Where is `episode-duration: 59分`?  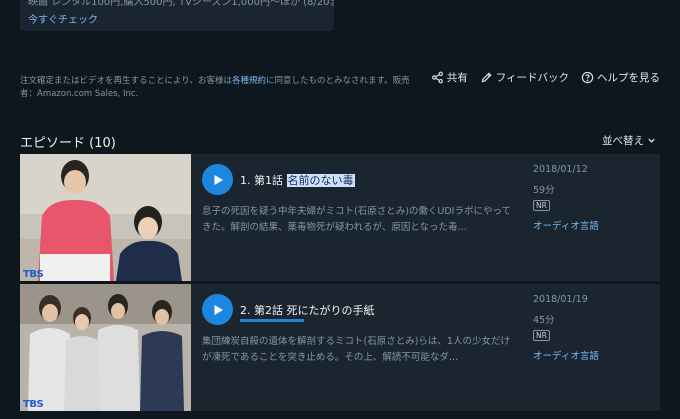
episode-duration: 59分 is located at coordinates (544, 190).